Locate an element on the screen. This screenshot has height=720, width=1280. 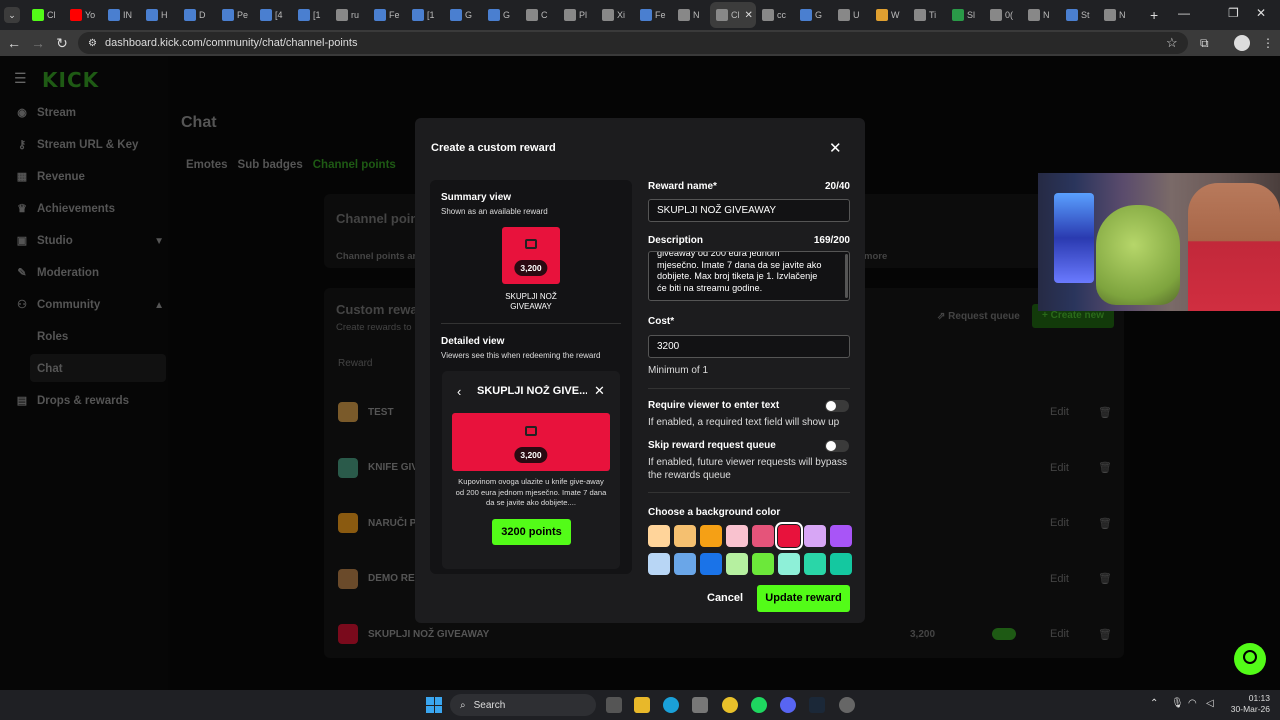
browser-tab: Cl is located at coordinates (45, 15).